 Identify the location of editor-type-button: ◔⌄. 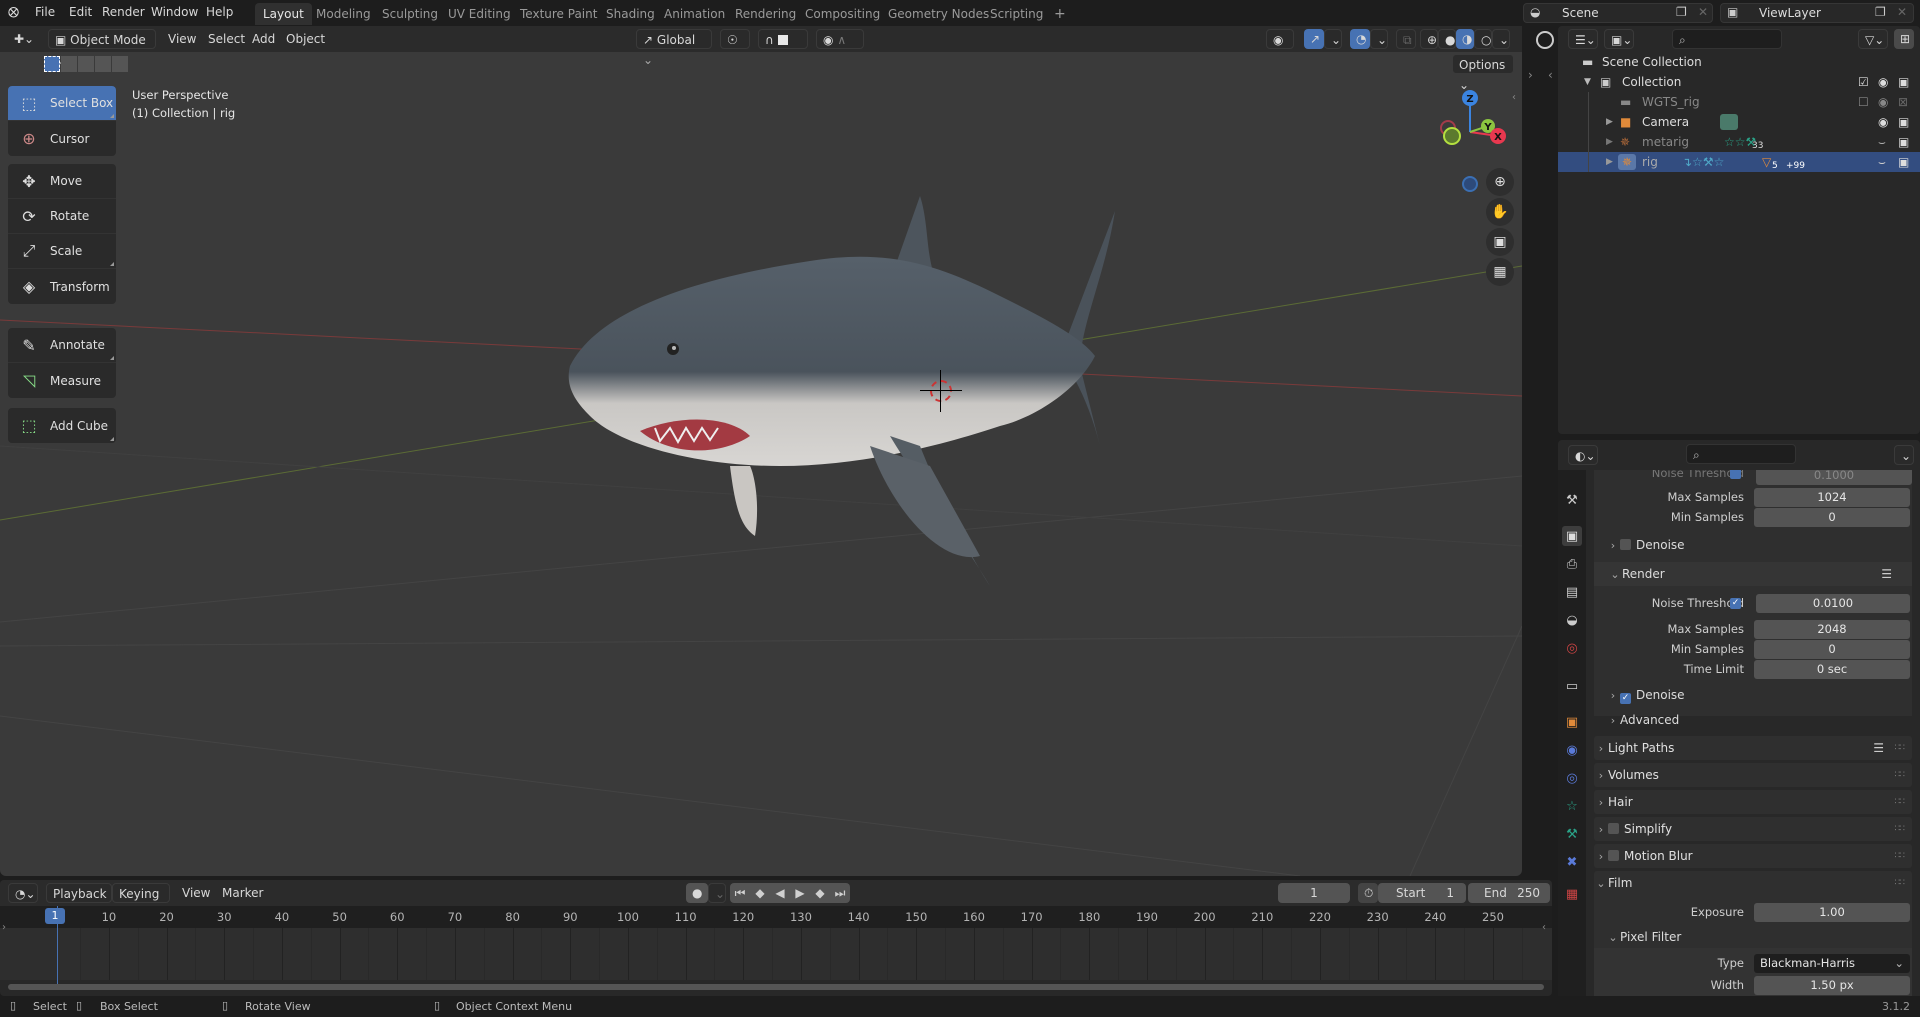
(23, 893).